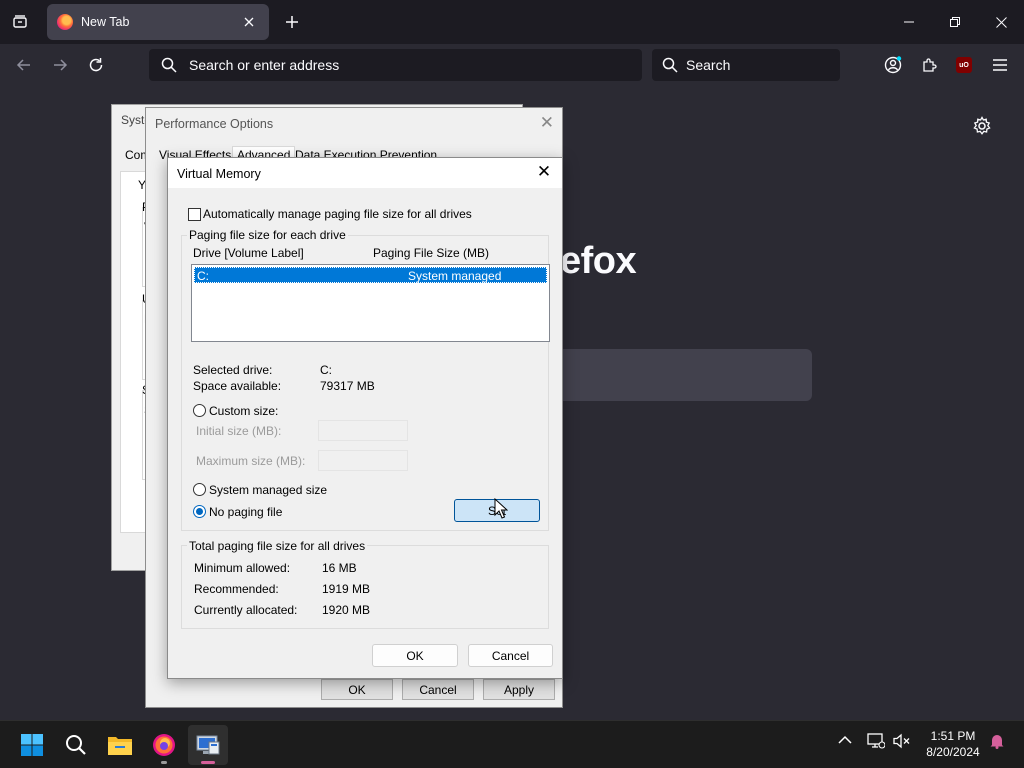  Describe the element at coordinates (203, 276) in the screenshot. I see `drive-letter: C:` at that location.